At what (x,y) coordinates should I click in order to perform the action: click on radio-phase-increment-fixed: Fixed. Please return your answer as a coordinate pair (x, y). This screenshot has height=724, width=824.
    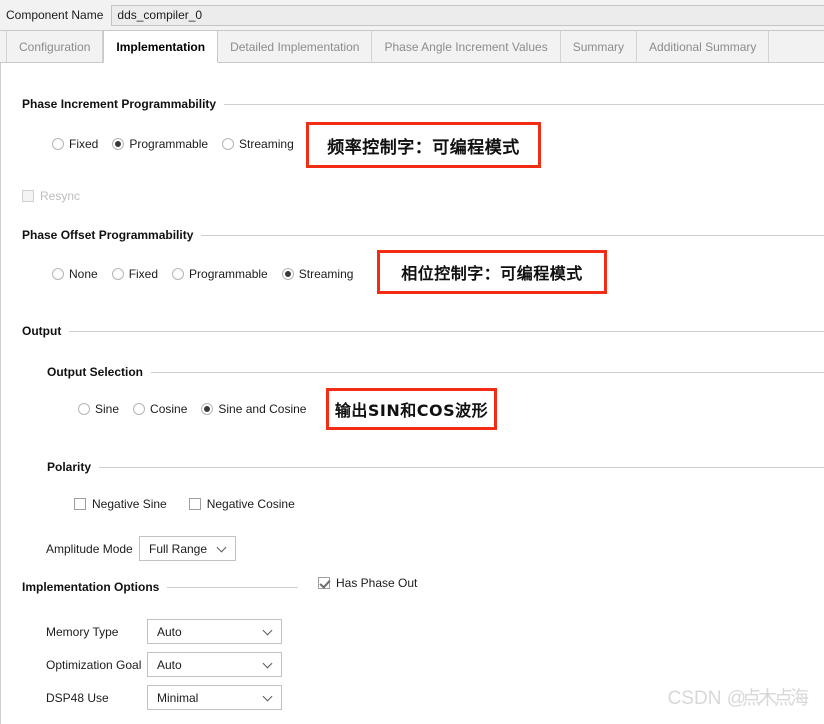
    Looking at the image, I should click on (75, 144).